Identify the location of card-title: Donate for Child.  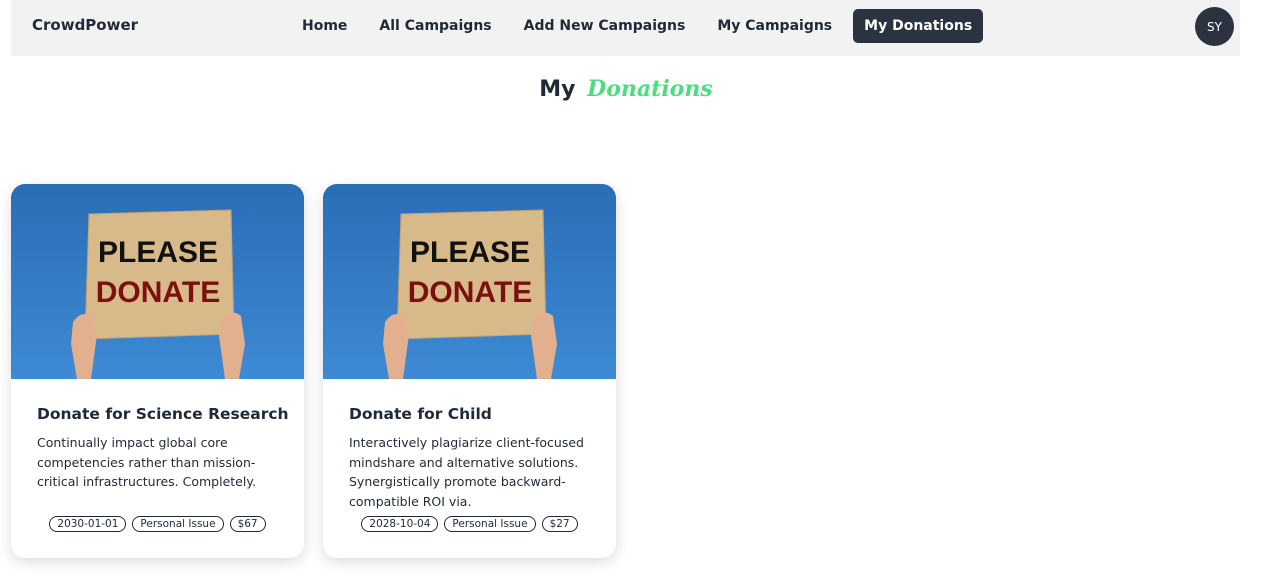
(469, 414).